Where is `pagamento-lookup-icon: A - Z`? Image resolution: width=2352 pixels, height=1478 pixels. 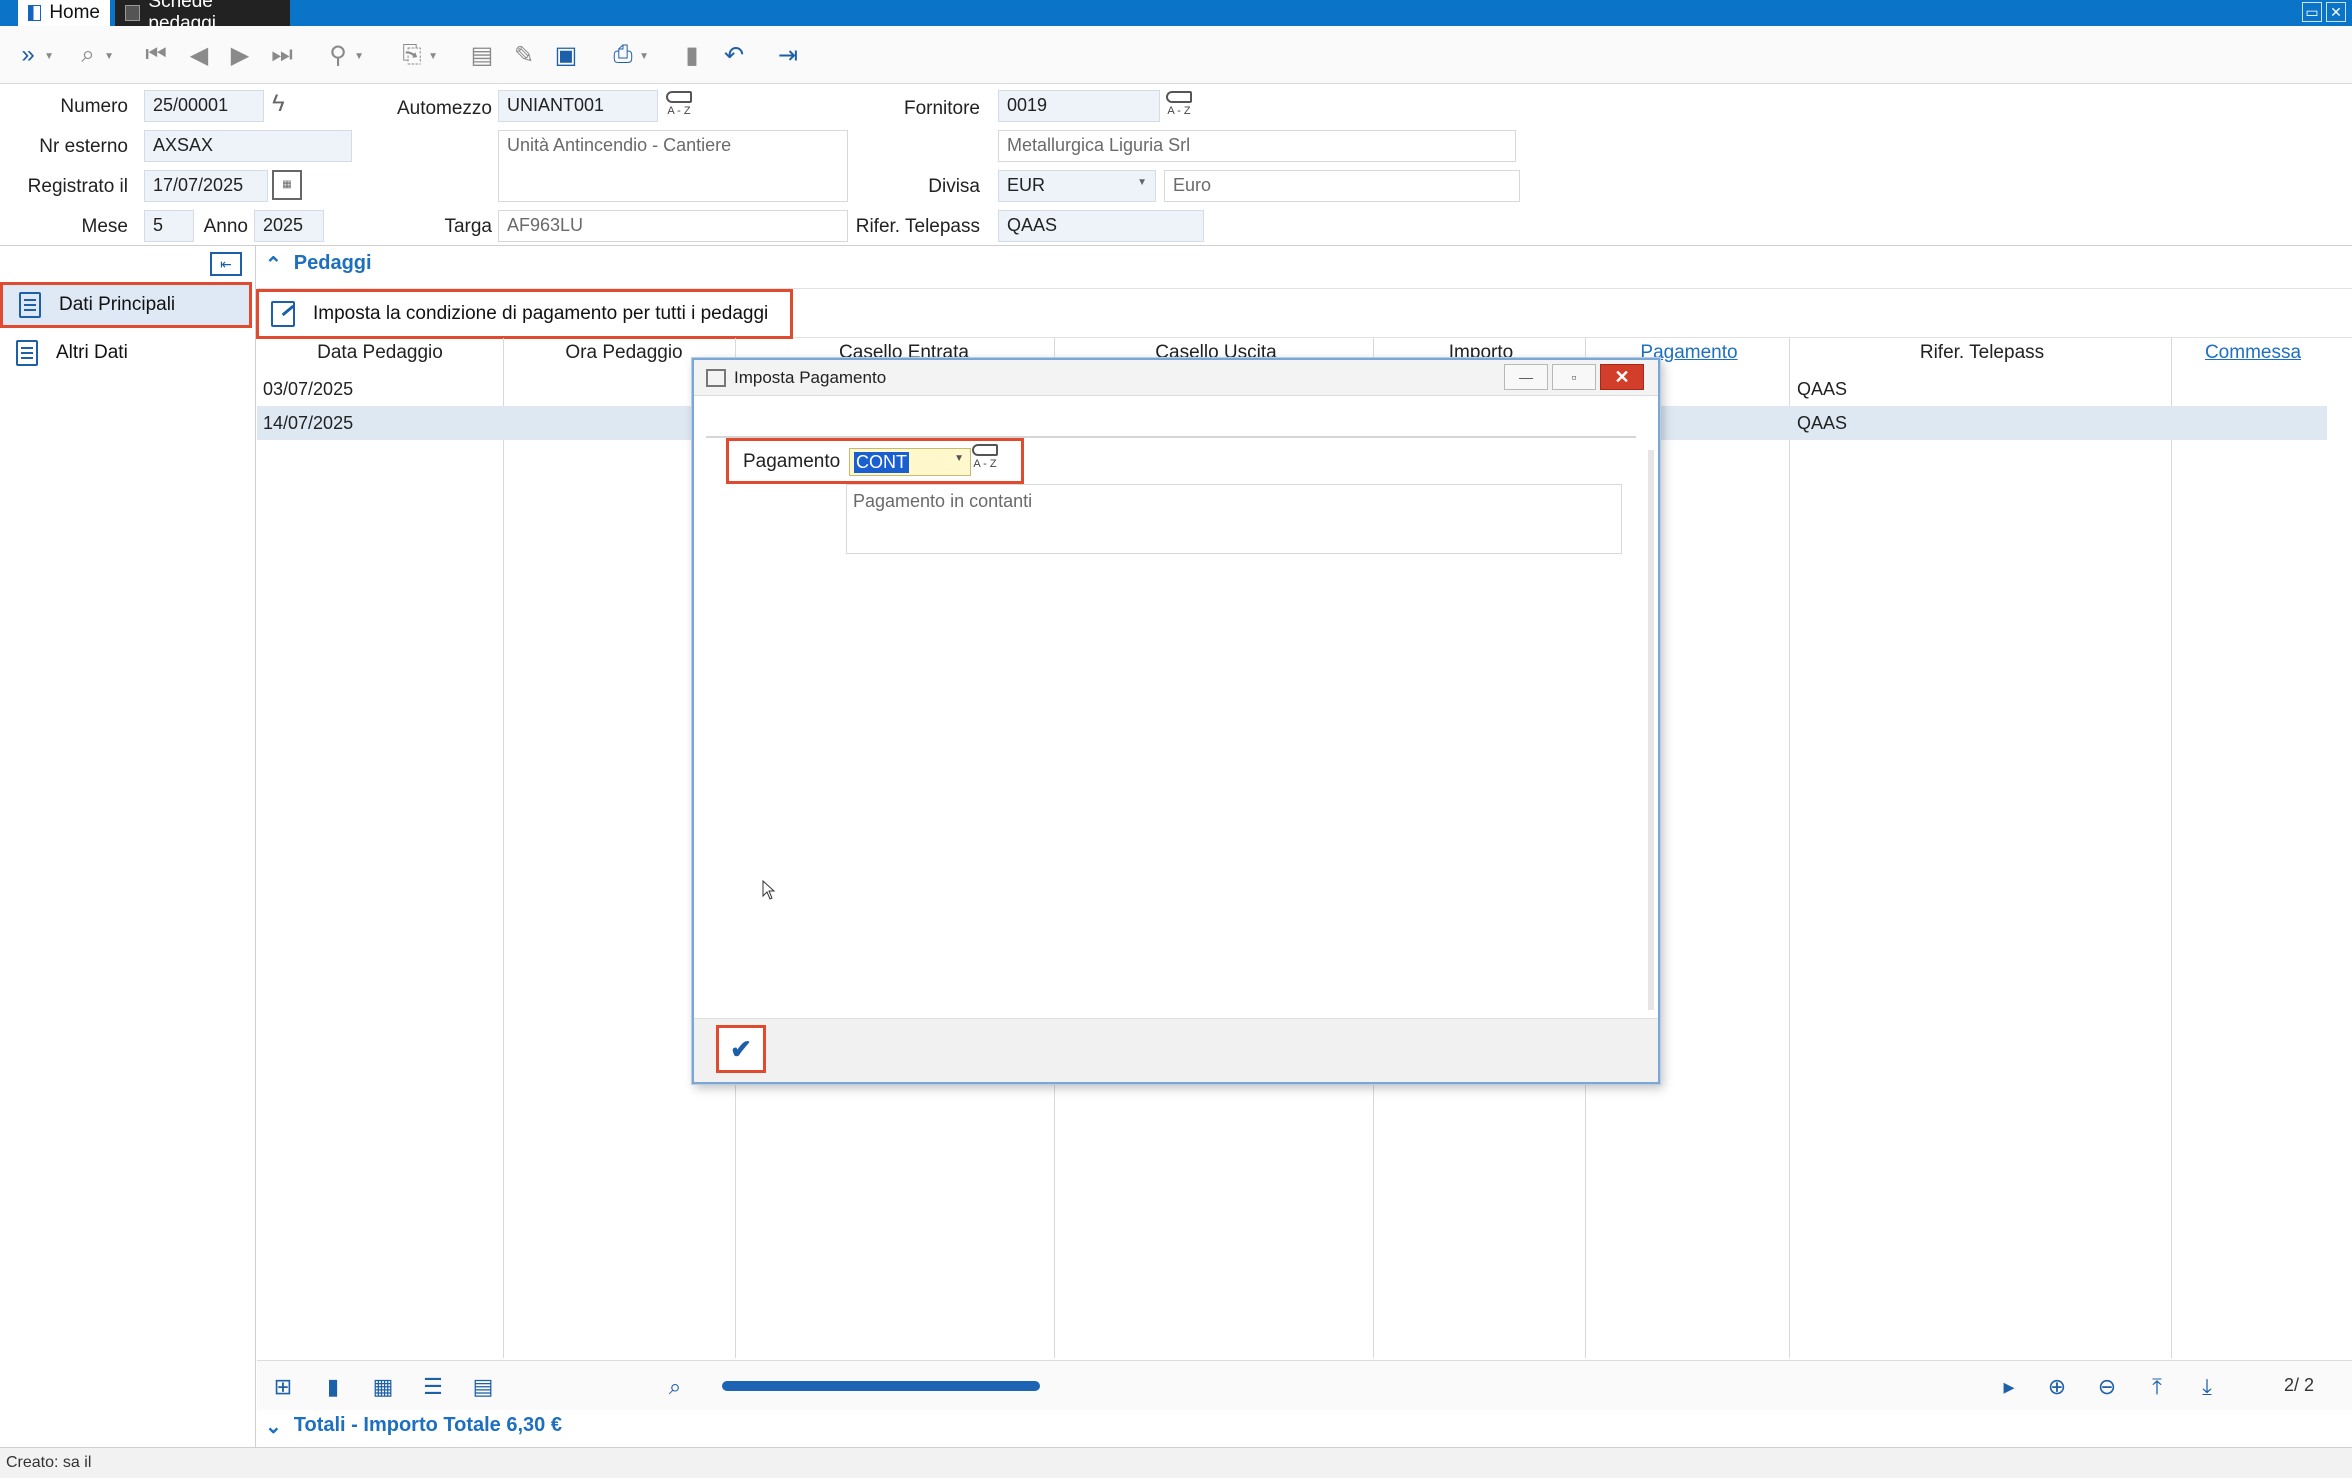
pagamento-lookup-icon: A - Z is located at coordinates (985, 459).